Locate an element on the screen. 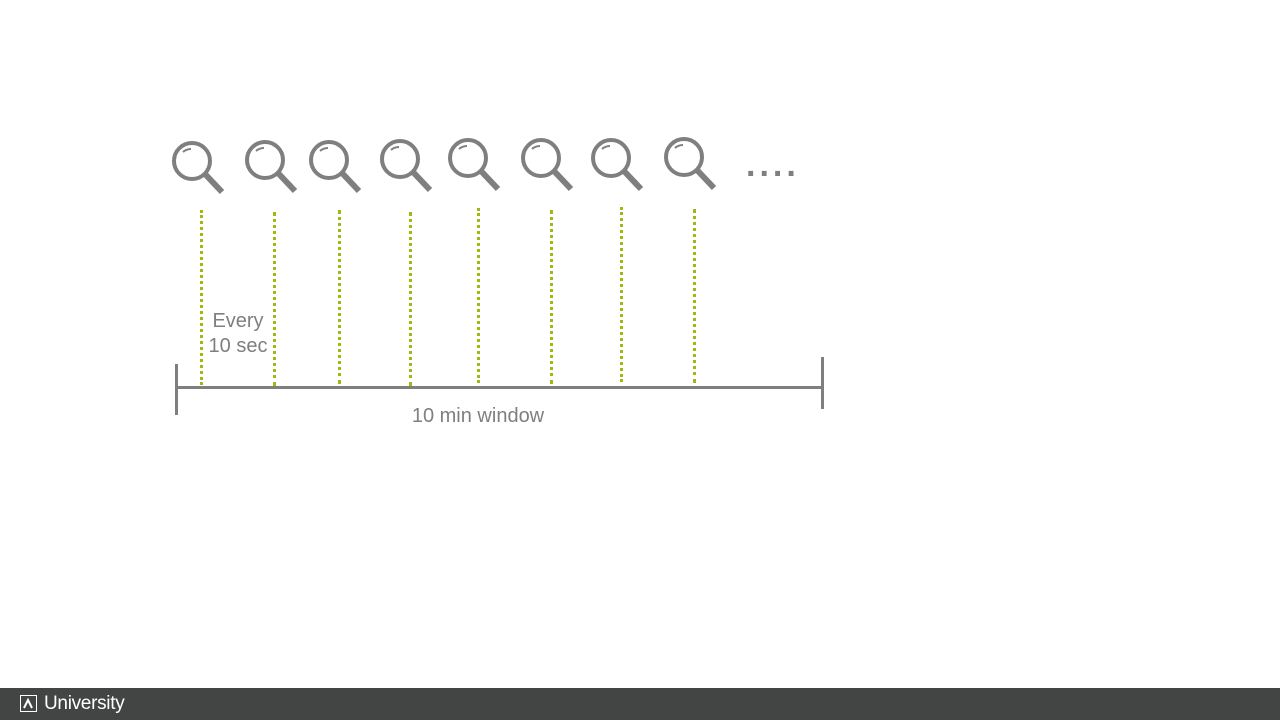 This screenshot has height=720, width=1280. interval-label-line2: 10 sec is located at coordinates (238, 346).